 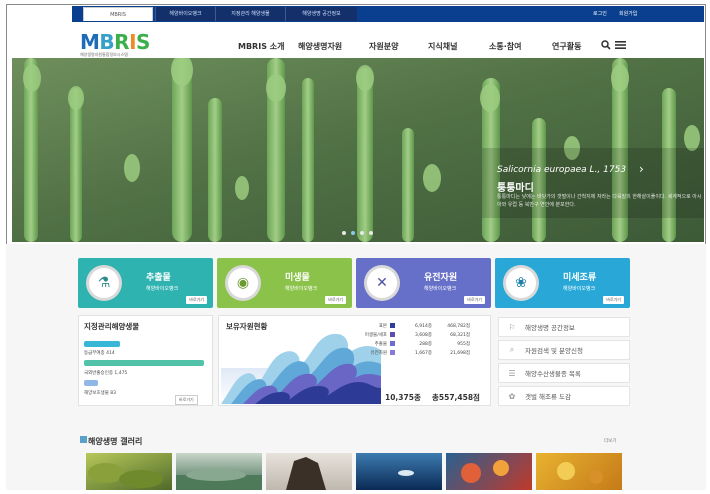 I want to click on quick-link-search: ⌕ 자원검색 및 분양신청, so click(x=564, y=350).